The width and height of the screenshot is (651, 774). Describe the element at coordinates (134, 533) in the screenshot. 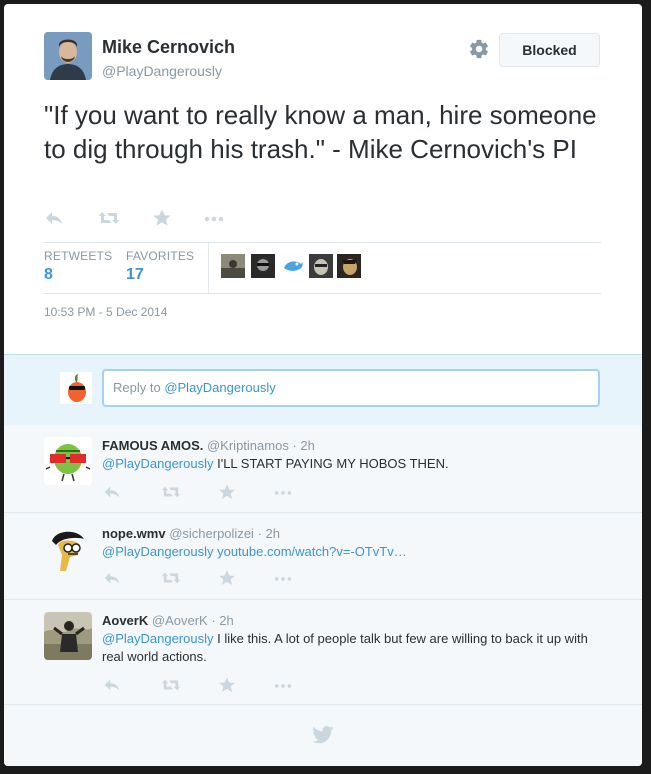

I see `reply-author-name: nope.wmv` at that location.